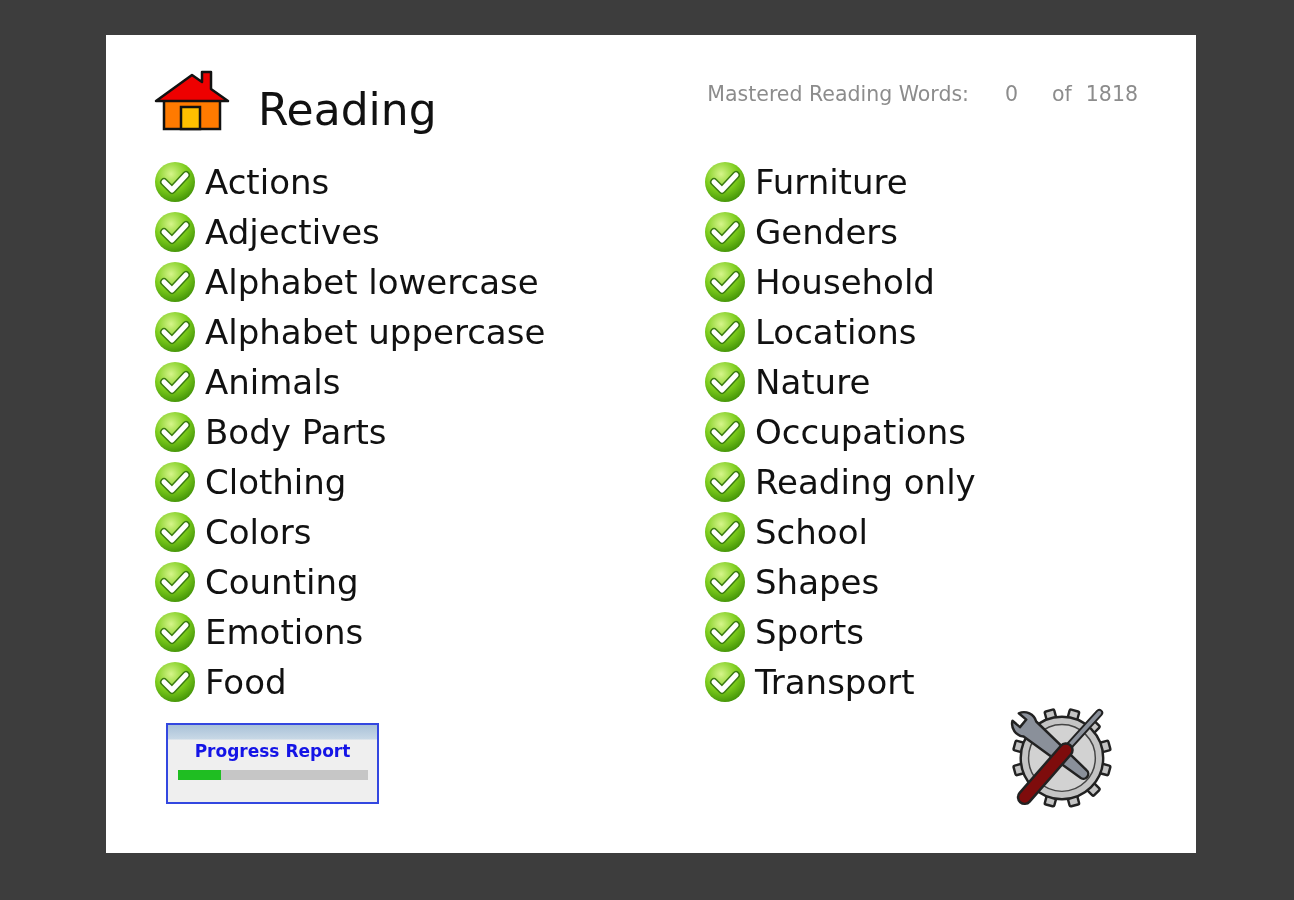 The height and width of the screenshot is (900, 1294). I want to click on progress-report-button: Progress Report, so click(272, 763).